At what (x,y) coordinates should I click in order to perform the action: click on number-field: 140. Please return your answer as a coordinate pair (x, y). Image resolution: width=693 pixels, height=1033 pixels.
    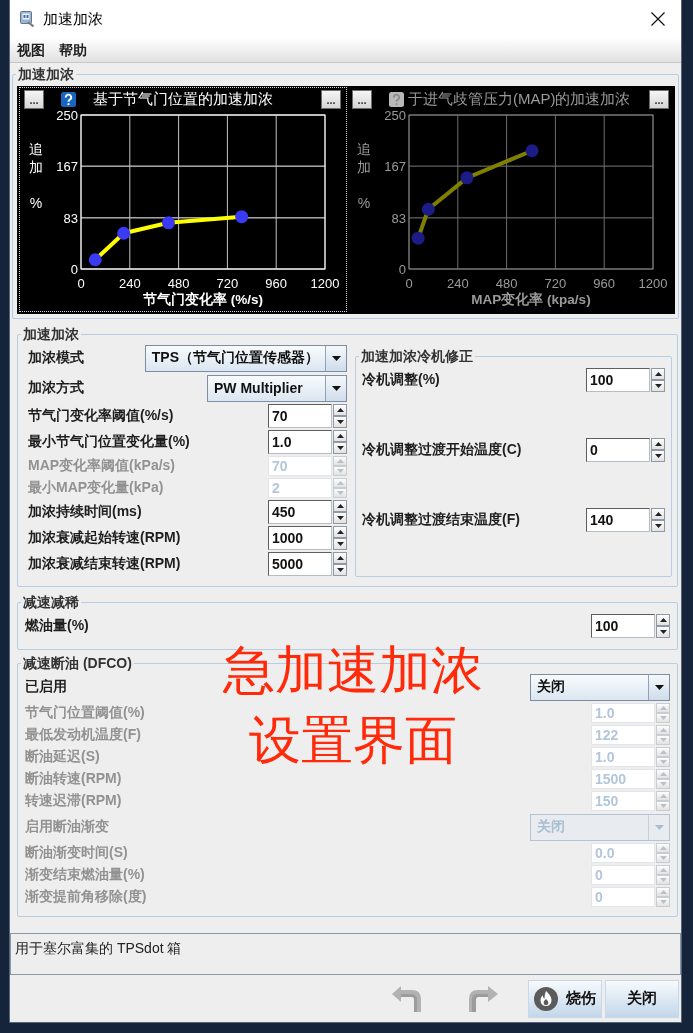
    Looking at the image, I should click on (618, 520).